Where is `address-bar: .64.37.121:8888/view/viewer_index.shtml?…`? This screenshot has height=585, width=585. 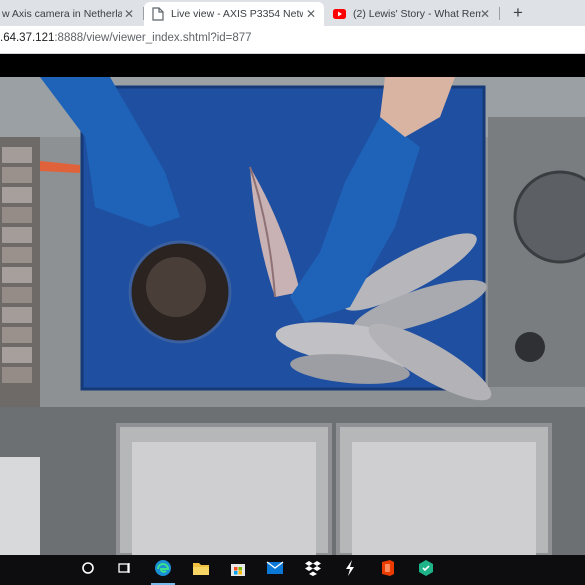
address-bar: .64.37.121:8888/view/viewer_index.shtml?… is located at coordinates (292, 40).